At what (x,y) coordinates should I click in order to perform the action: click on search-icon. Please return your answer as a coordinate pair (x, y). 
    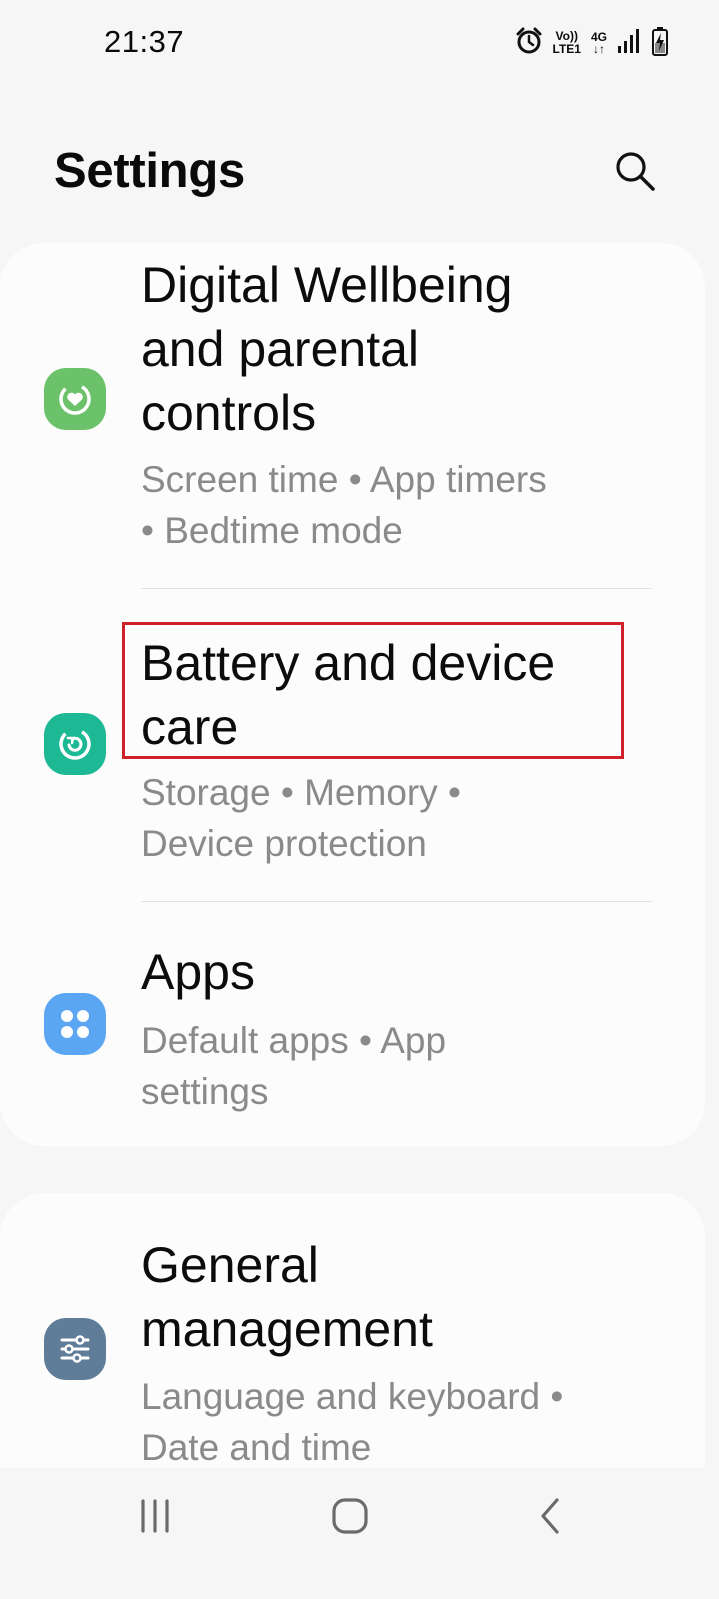
    Looking at the image, I should click on (635, 173).